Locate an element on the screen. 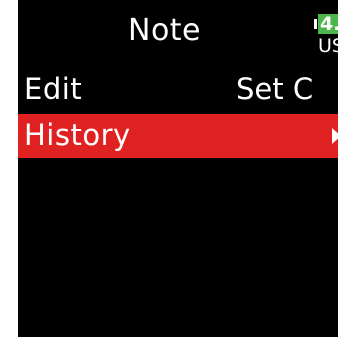 The image size is (338, 337). screen-title: Note is located at coordinates (165, 30).